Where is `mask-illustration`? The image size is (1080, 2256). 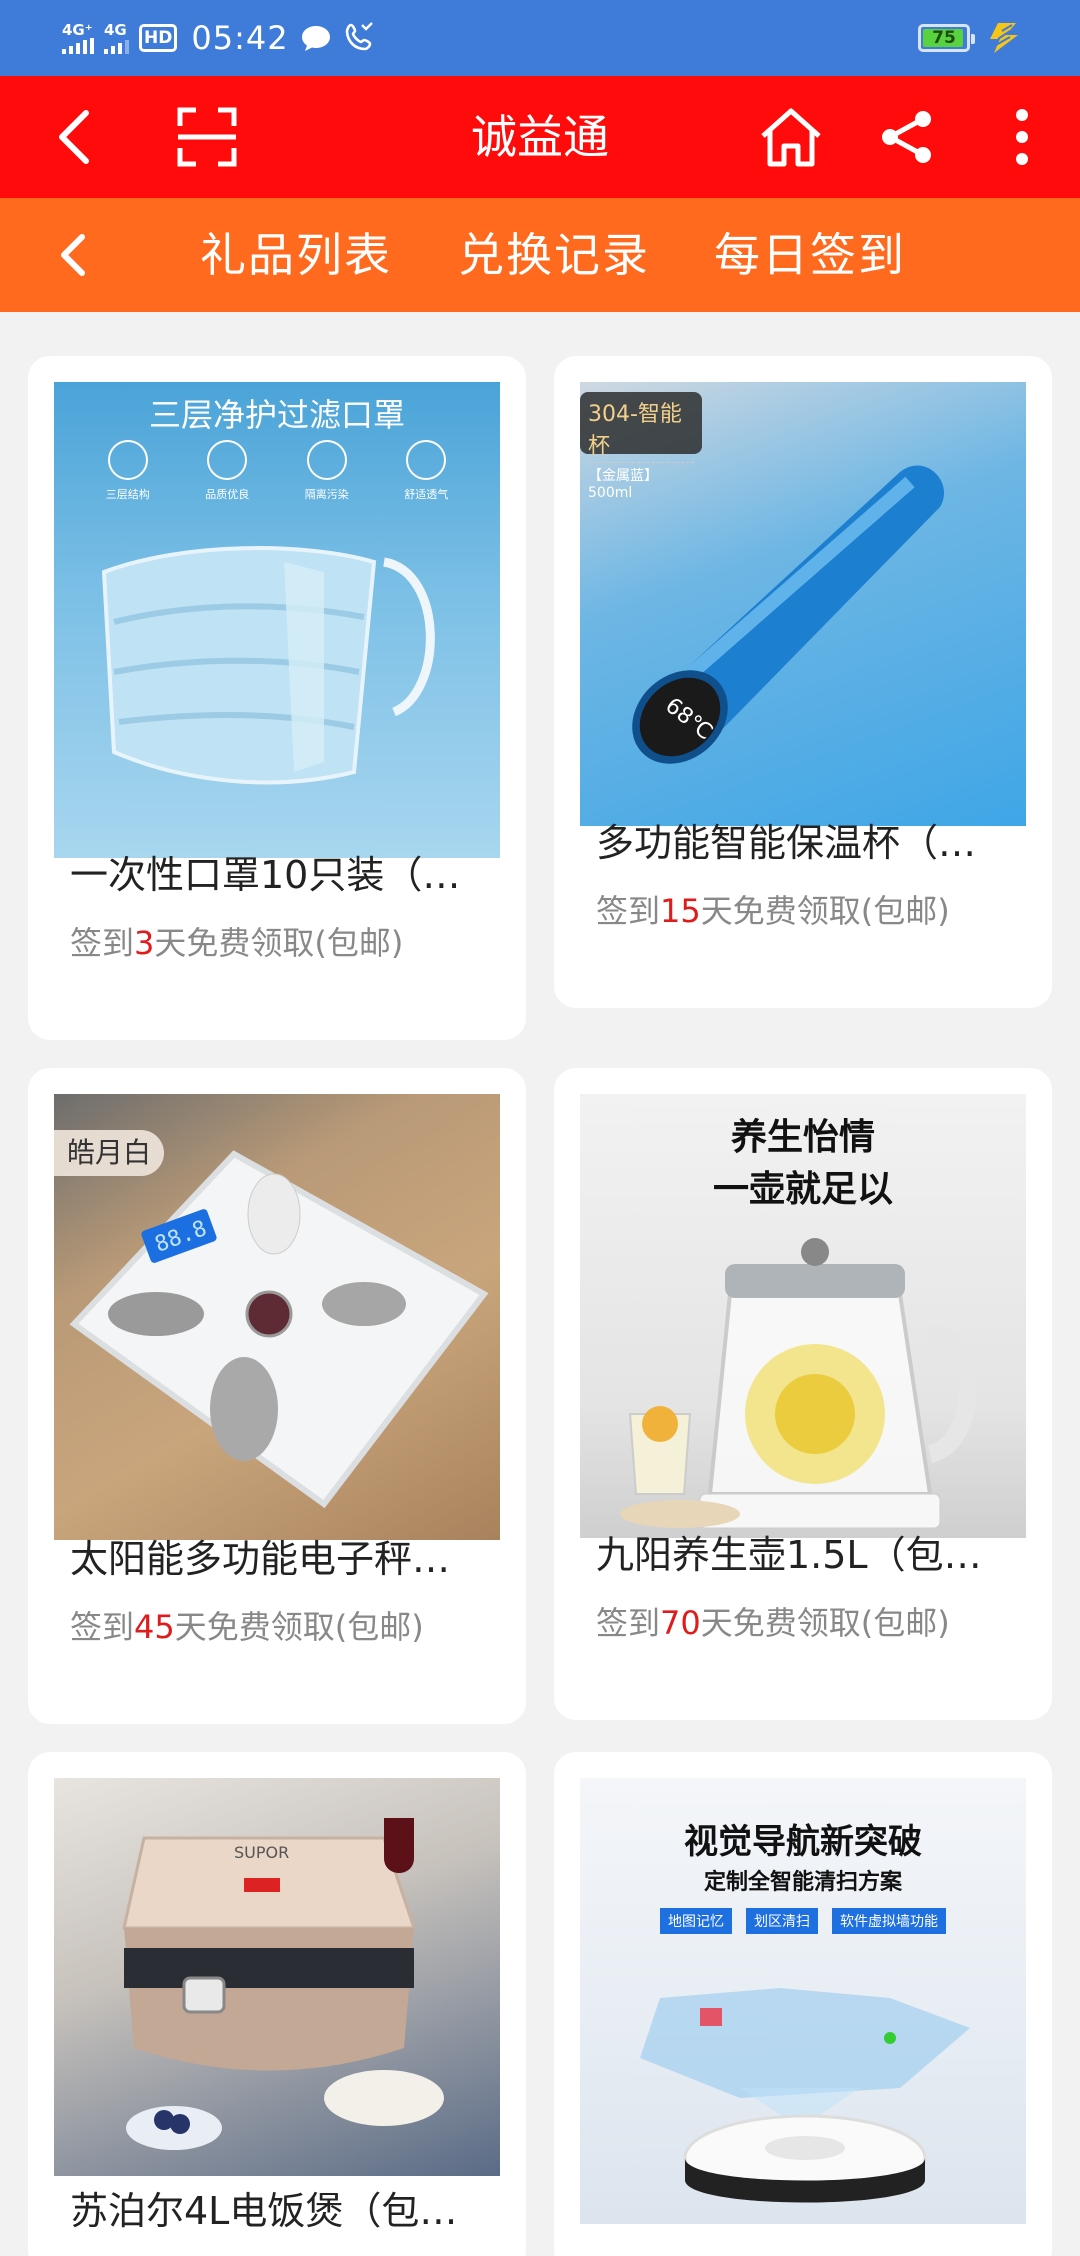
mask-illustration is located at coordinates (268, 665).